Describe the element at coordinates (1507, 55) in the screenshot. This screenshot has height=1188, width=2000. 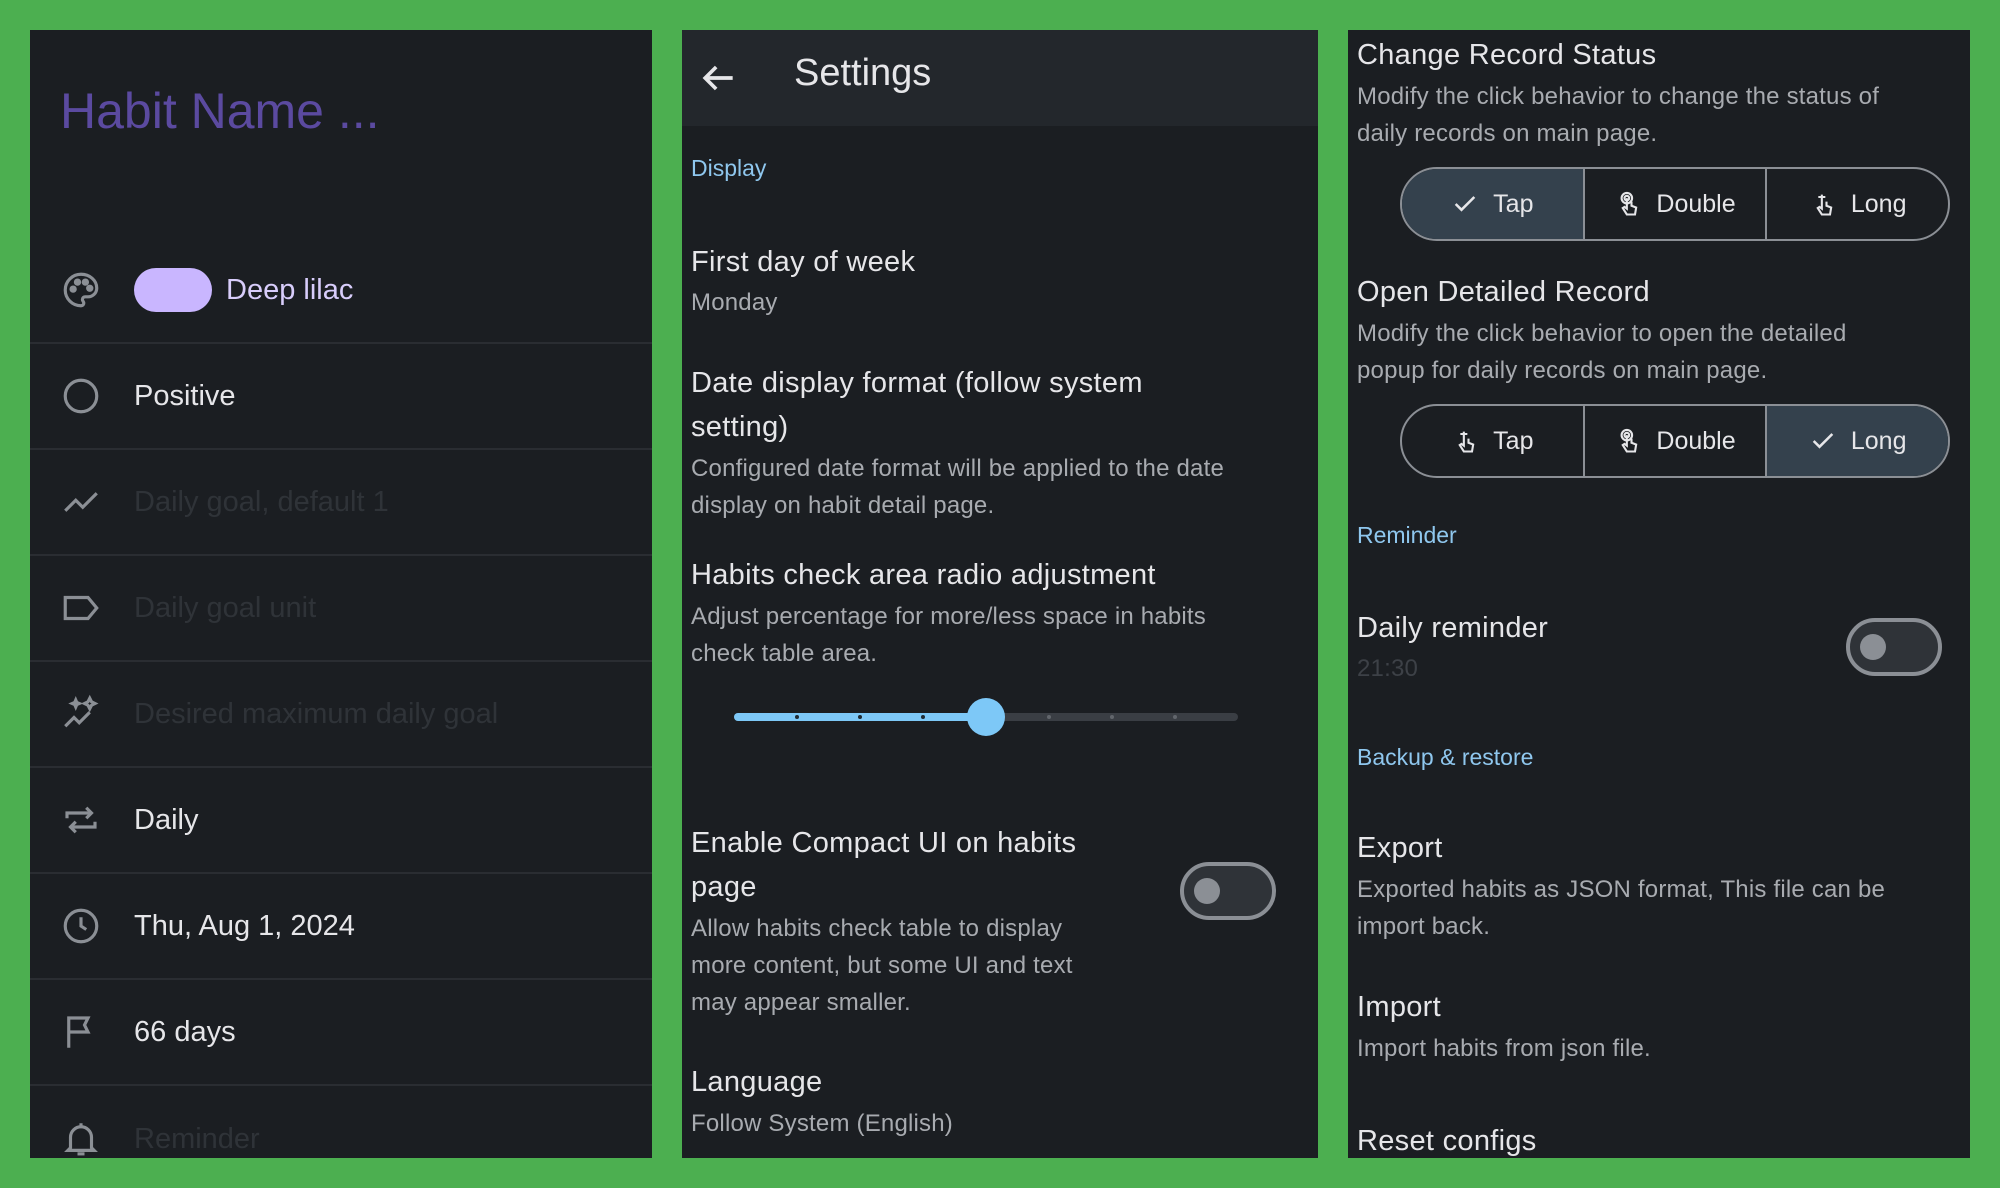
I see `change-status-title: Change Record Status` at that location.